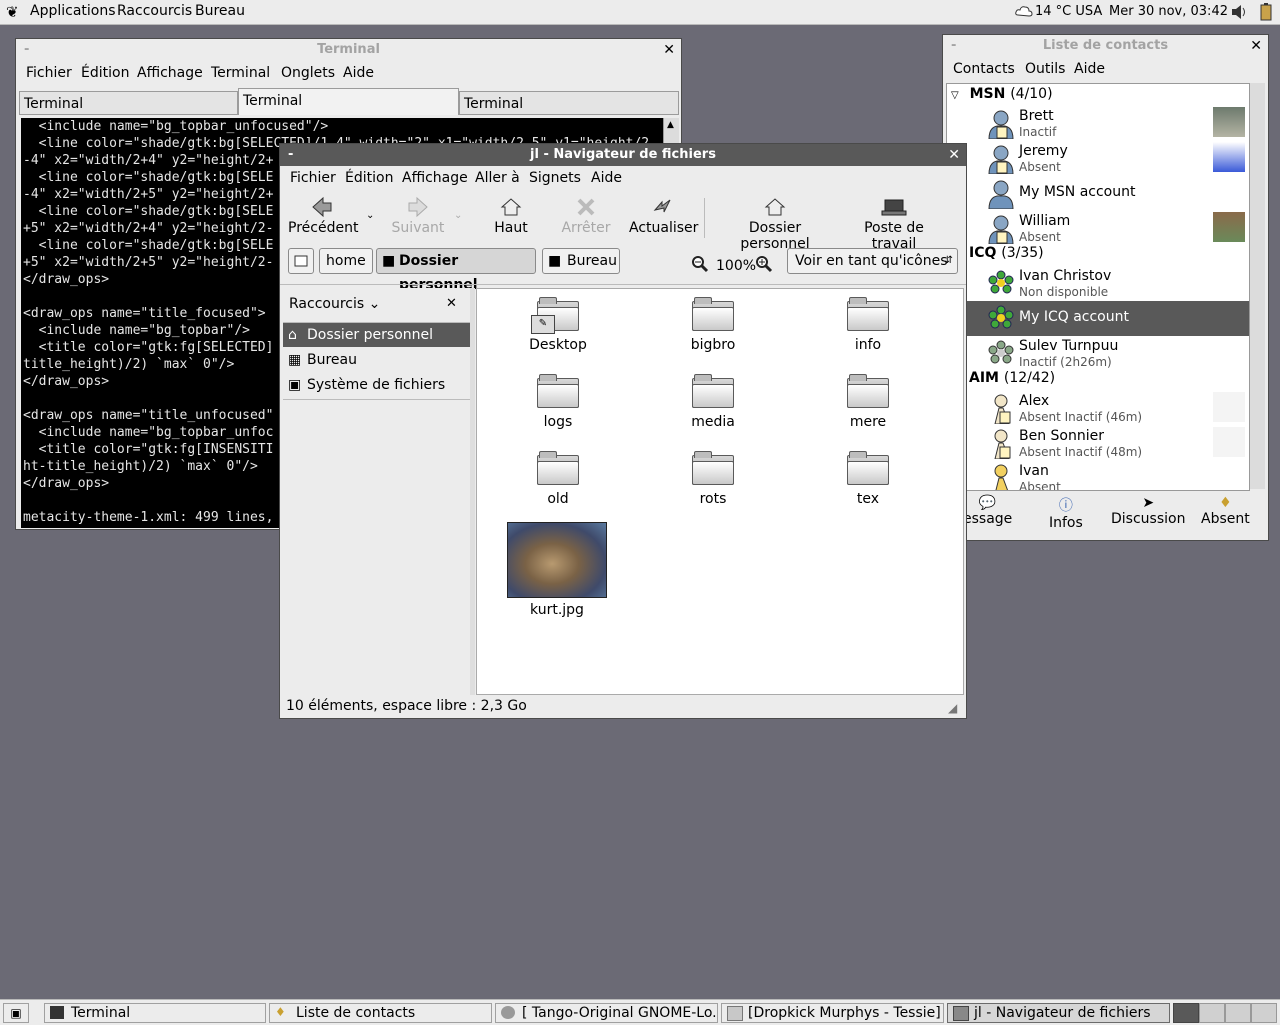 This screenshot has height=1025, width=1280. Describe the element at coordinates (1257, 286) in the screenshot. I see `buddy-list-scrollbar` at that location.